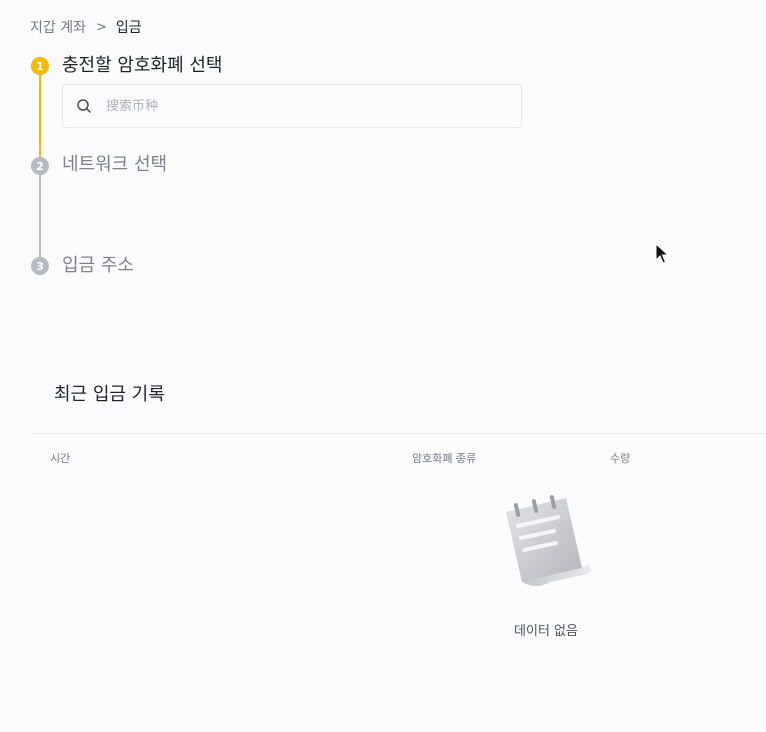 This screenshot has width=766, height=732. I want to click on step-1-indicator: 1, so click(40, 66).